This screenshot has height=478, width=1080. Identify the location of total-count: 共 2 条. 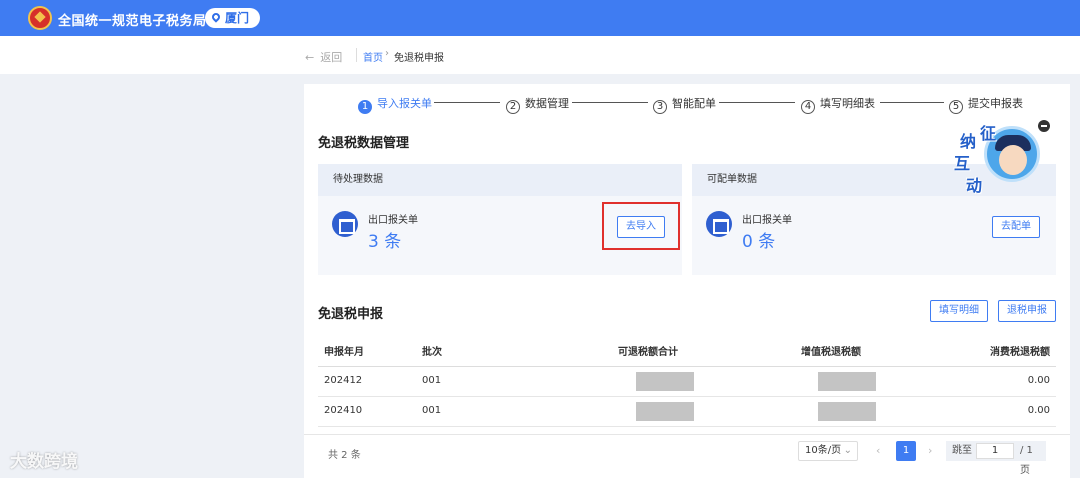
(344, 455).